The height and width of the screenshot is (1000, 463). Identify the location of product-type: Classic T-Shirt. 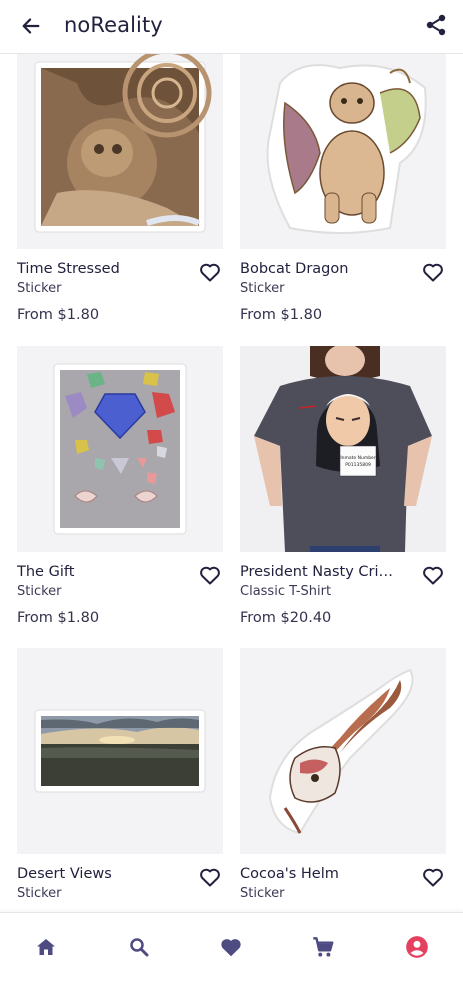
(286, 591).